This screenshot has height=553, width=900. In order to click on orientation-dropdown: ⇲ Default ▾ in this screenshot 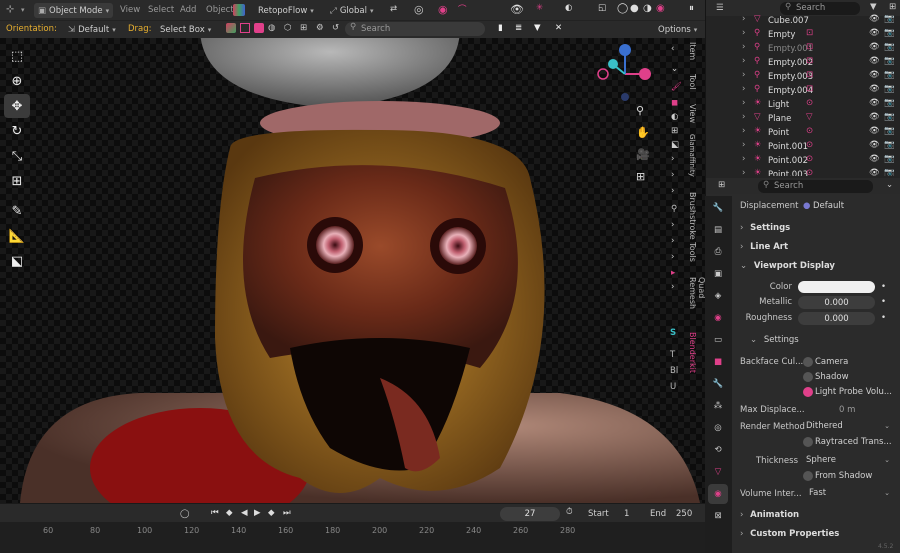, I will do `click(92, 29)`.